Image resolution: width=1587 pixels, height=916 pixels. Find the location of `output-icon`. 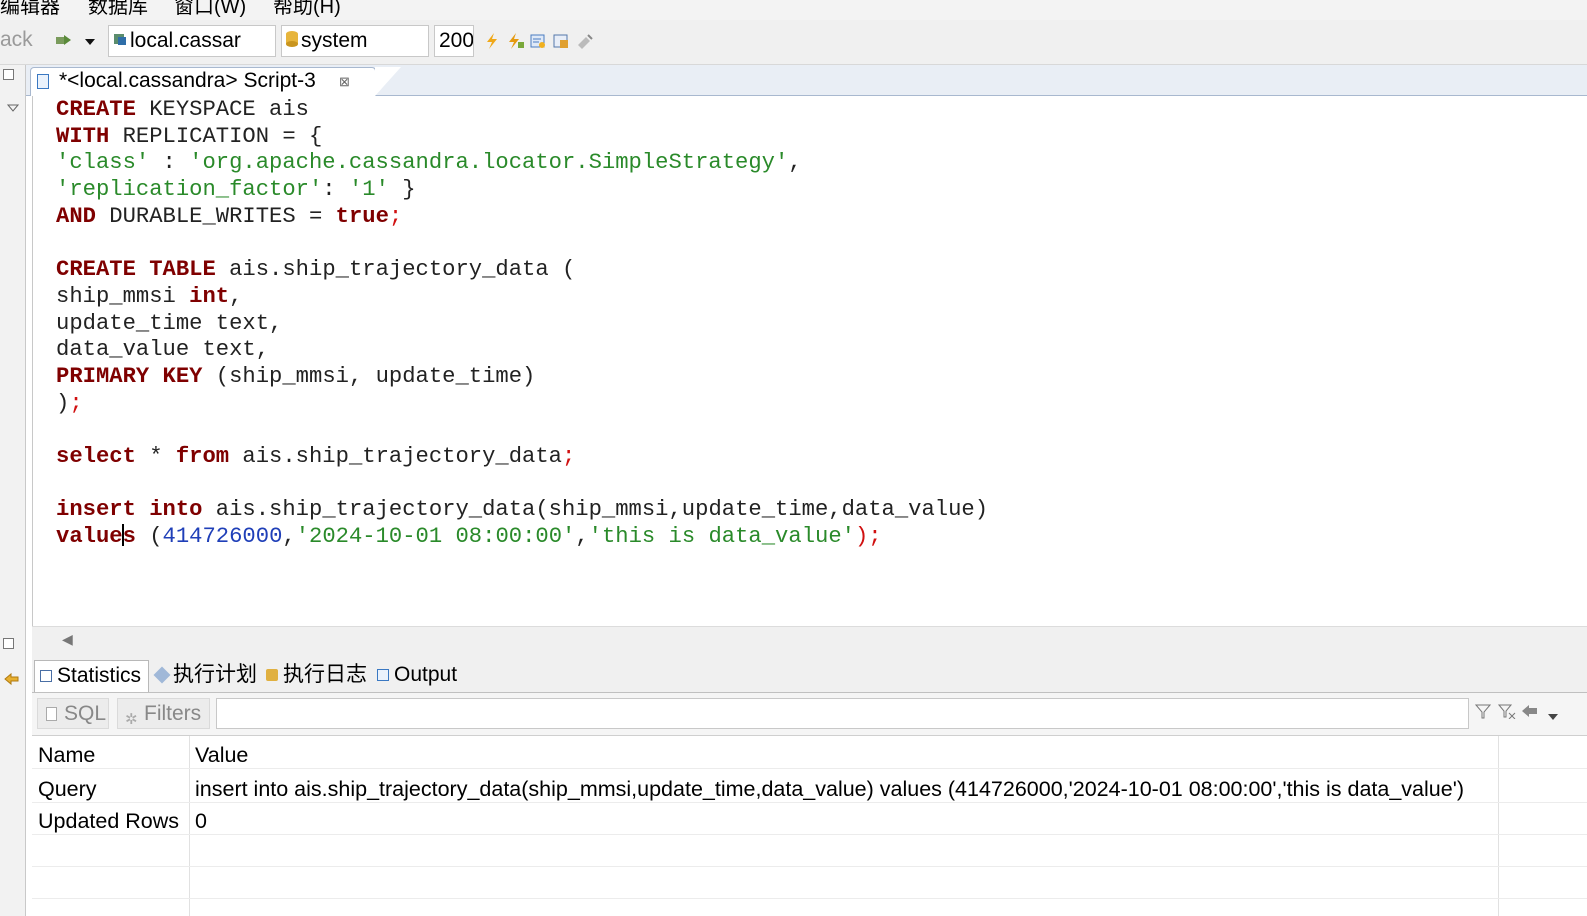

output-icon is located at coordinates (383, 675).